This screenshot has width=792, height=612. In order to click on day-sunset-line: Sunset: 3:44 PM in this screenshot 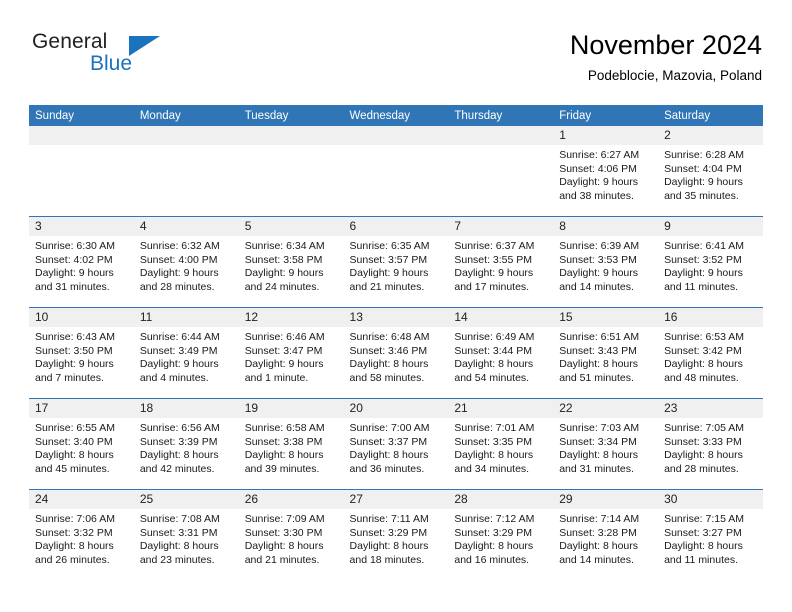, I will do `click(493, 350)`.